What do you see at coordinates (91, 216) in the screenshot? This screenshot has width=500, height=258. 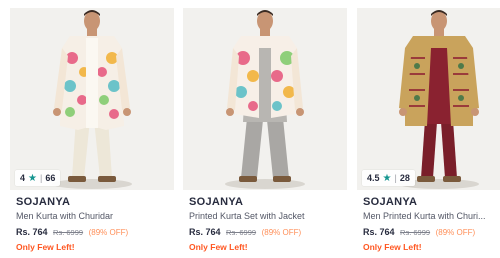 I see `product-title: Men Kurta with Churidar` at bounding box center [91, 216].